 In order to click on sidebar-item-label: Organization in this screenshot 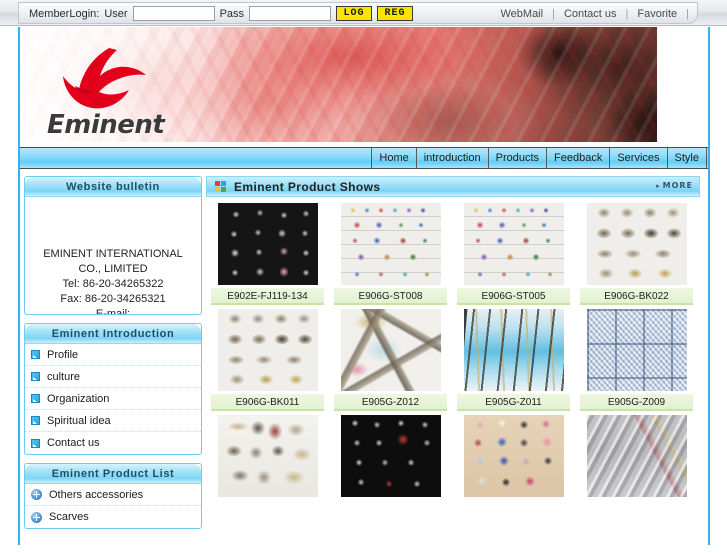, I will do `click(78, 398)`.